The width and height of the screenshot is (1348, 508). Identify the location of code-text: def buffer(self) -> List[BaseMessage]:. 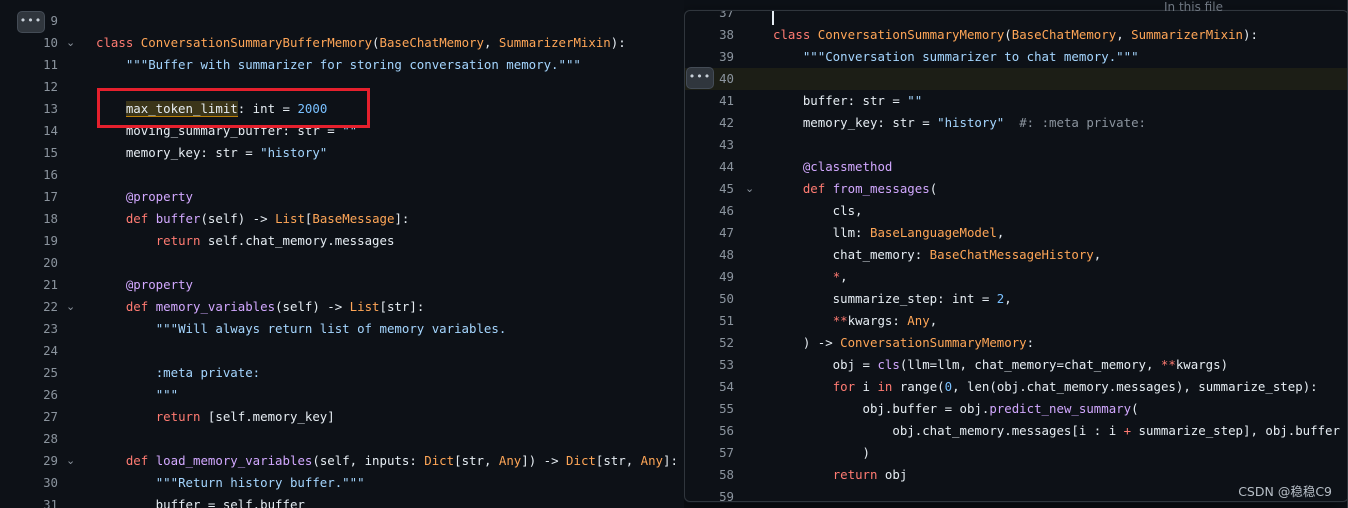
(267, 218).